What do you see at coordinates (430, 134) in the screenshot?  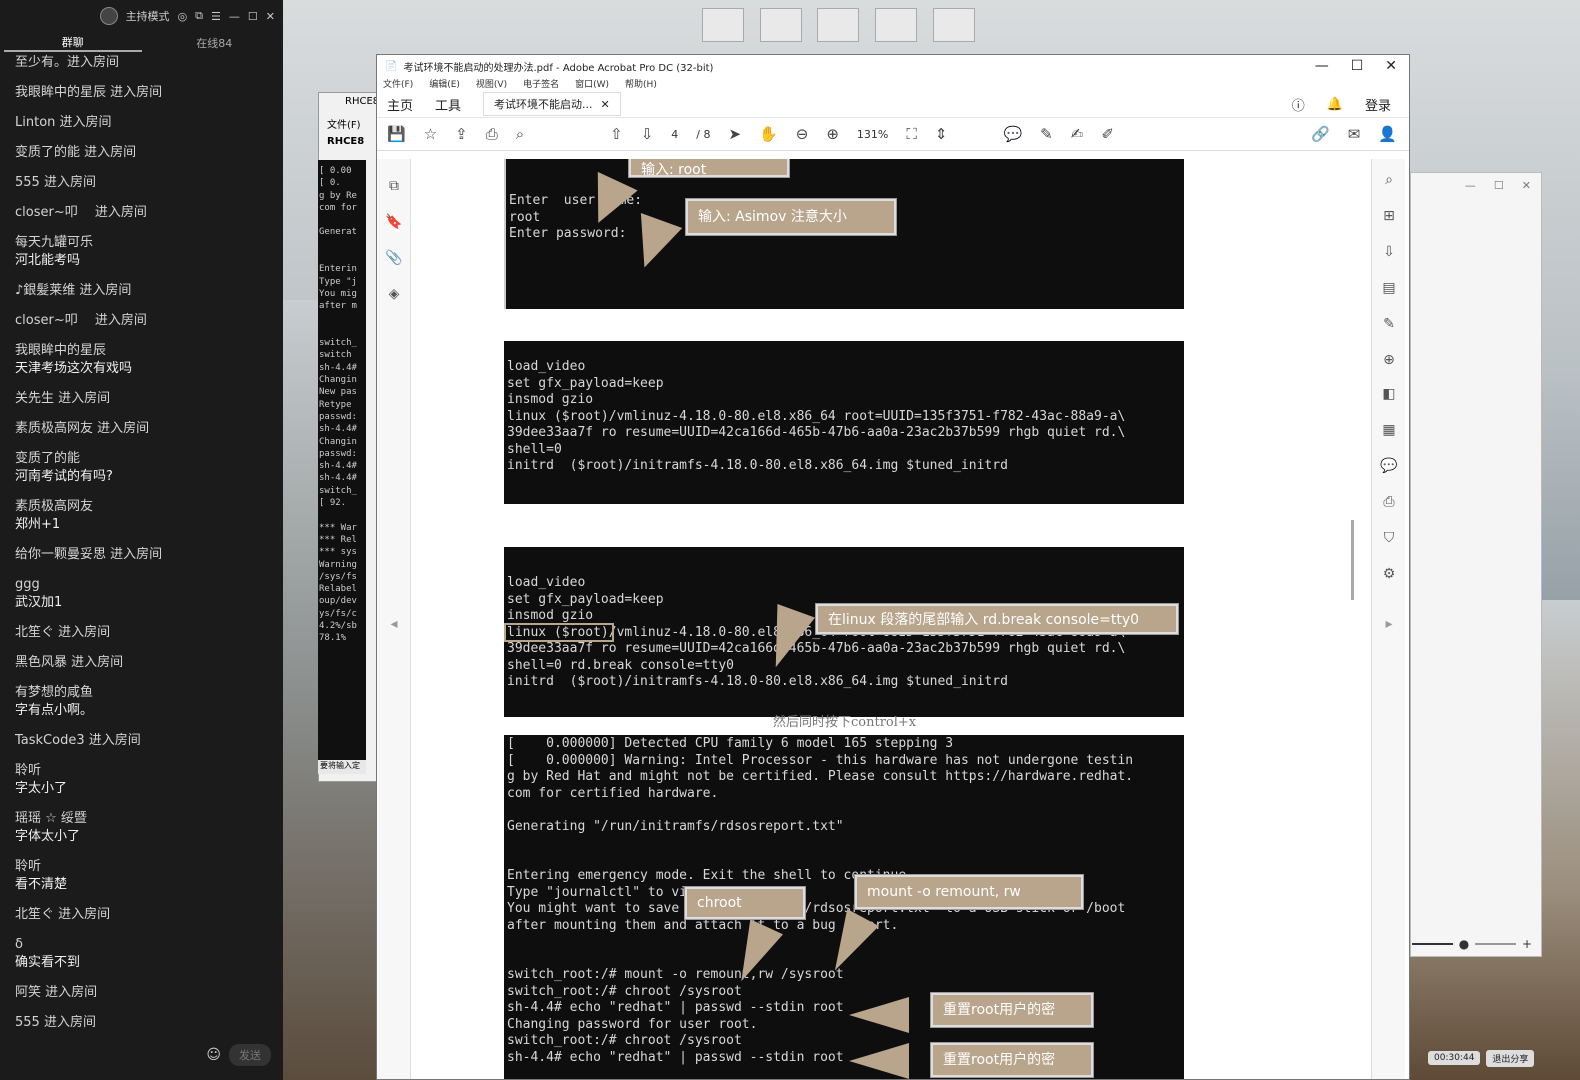 I see `bookmark-star-icon: ☆` at bounding box center [430, 134].